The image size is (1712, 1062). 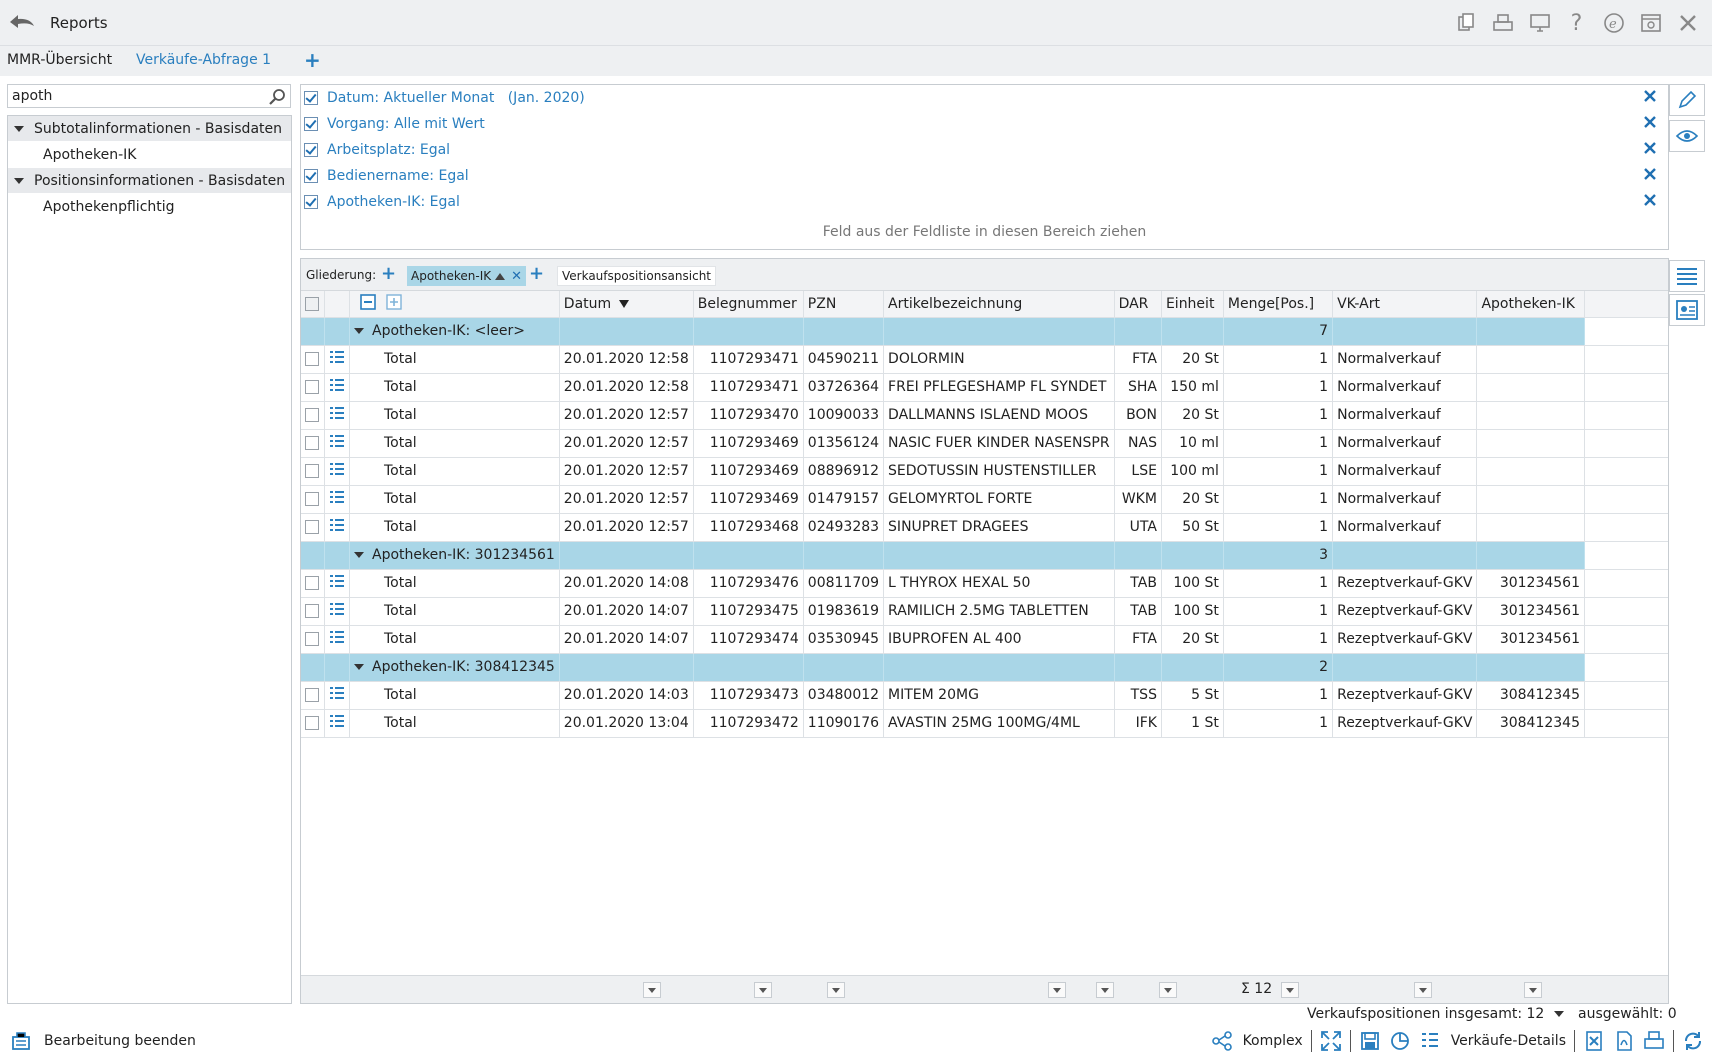 What do you see at coordinates (398, 176) in the screenshot?
I see `filter-label: Bedienername: Egal` at bounding box center [398, 176].